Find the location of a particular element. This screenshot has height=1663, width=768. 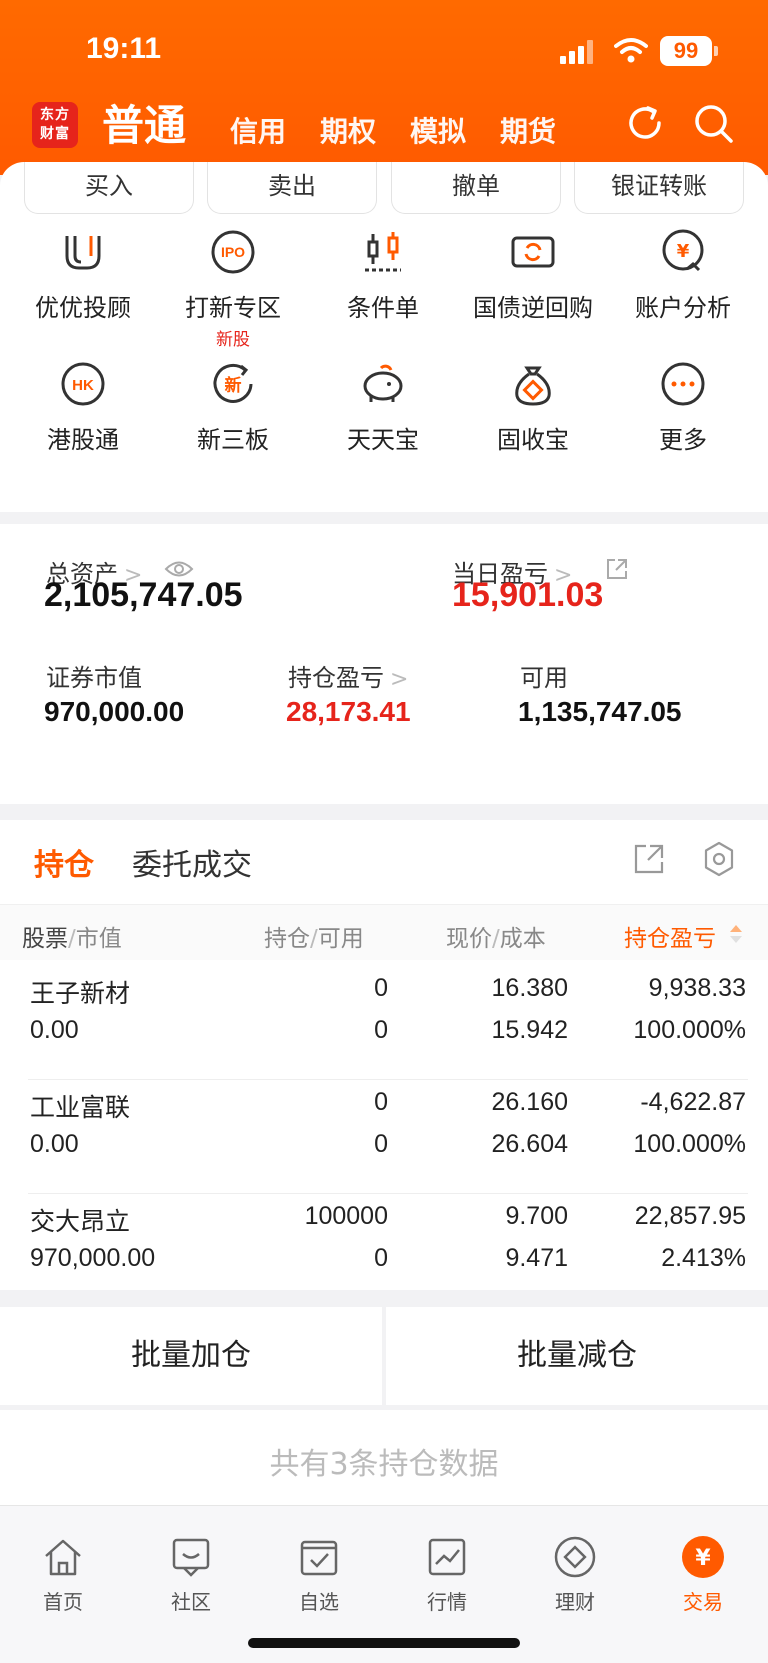

external-link-icon is located at coordinates (617, 569).